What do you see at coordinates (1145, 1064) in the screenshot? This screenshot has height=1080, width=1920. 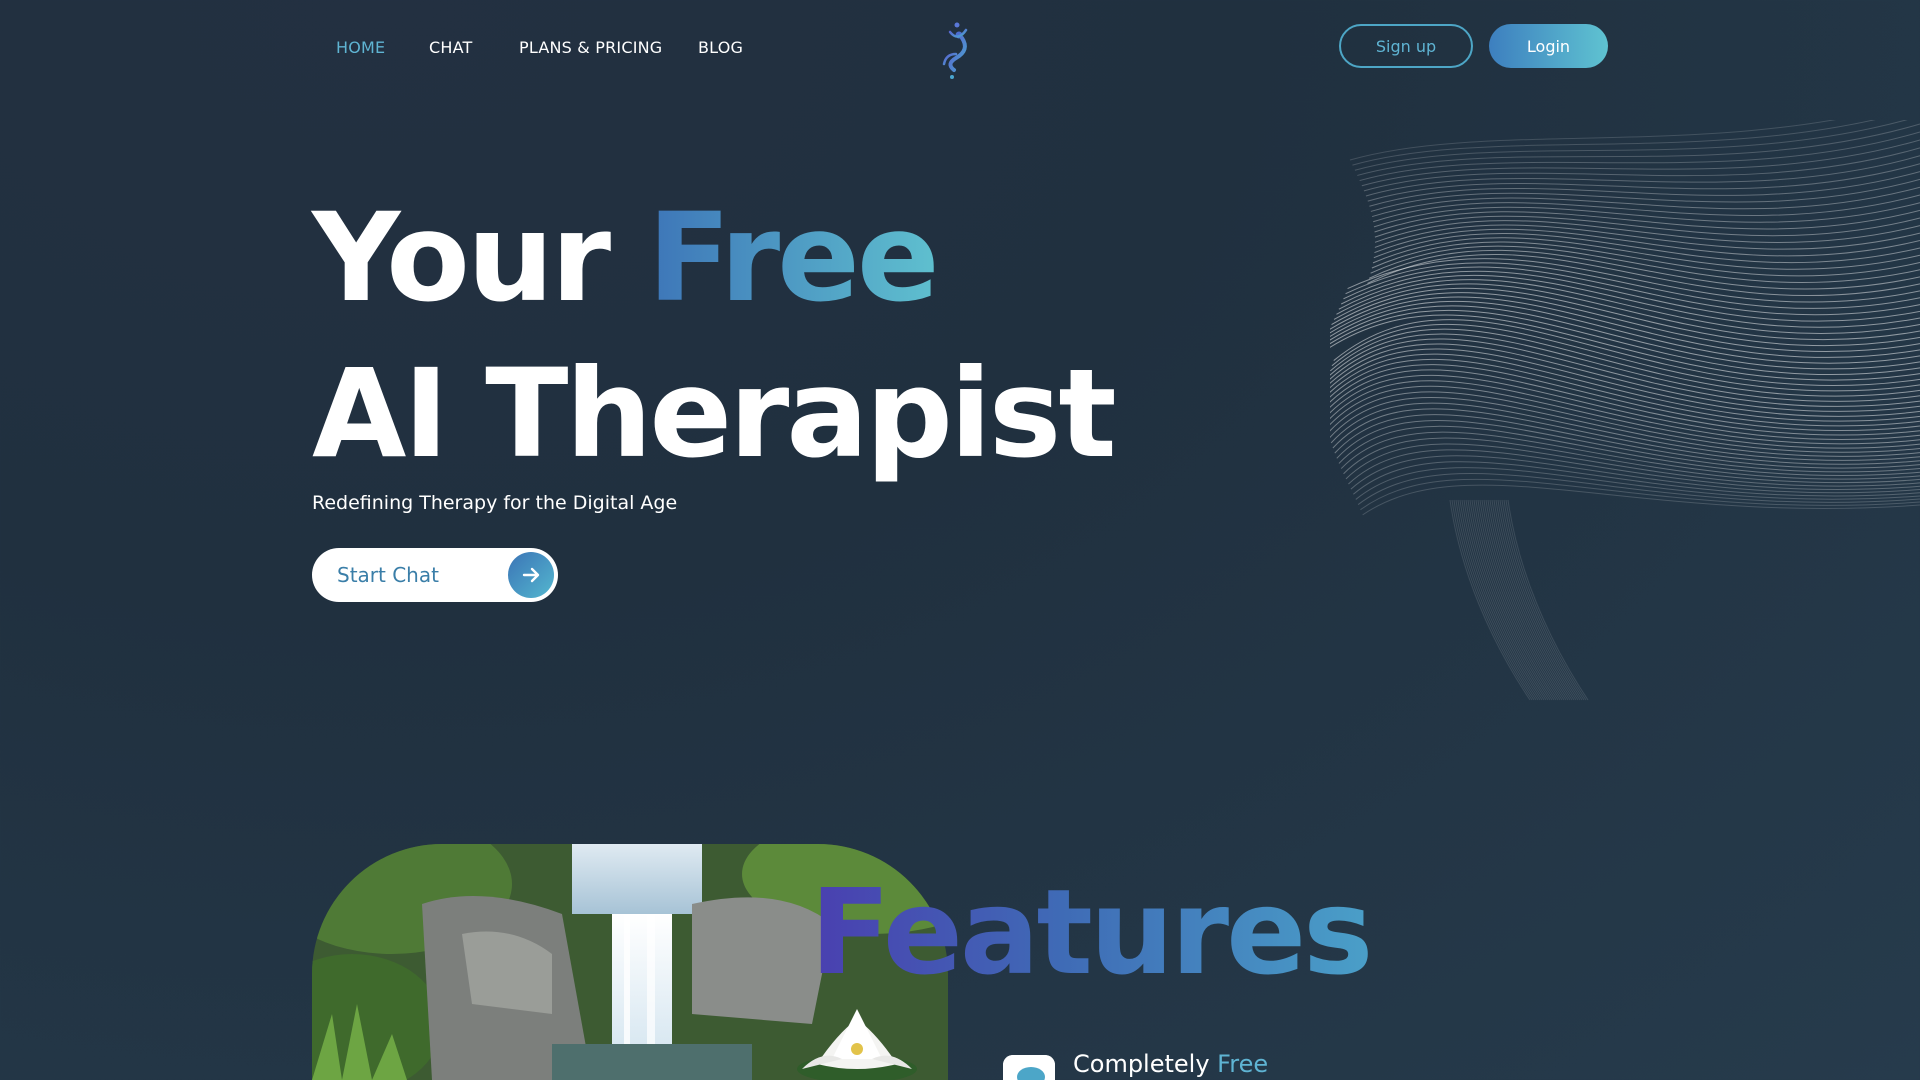 I see `feature-label-plain: Completely` at bounding box center [1145, 1064].